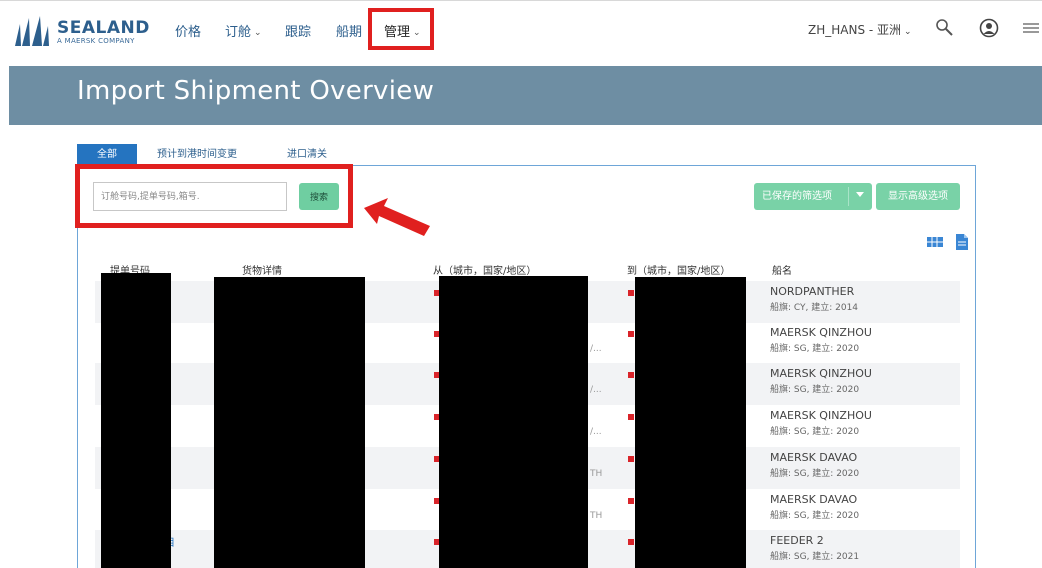  I want to click on document-icon, so click(962, 242).